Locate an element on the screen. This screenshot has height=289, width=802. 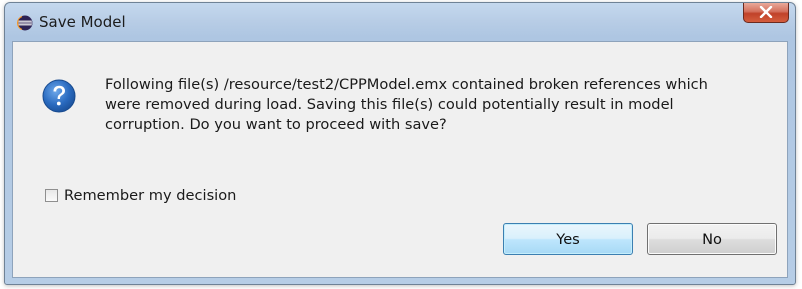
yes-button: Yes is located at coordinates (568, 239).